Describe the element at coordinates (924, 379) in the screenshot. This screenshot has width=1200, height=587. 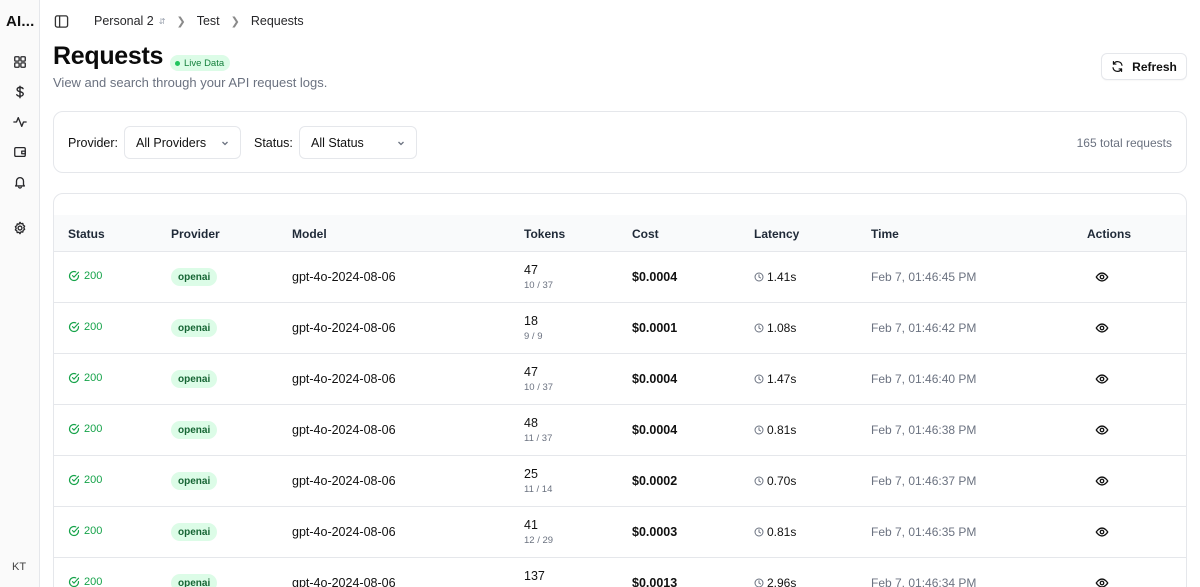
I see `timestamp: Feb 7, 01:46:40 PM` at that location.